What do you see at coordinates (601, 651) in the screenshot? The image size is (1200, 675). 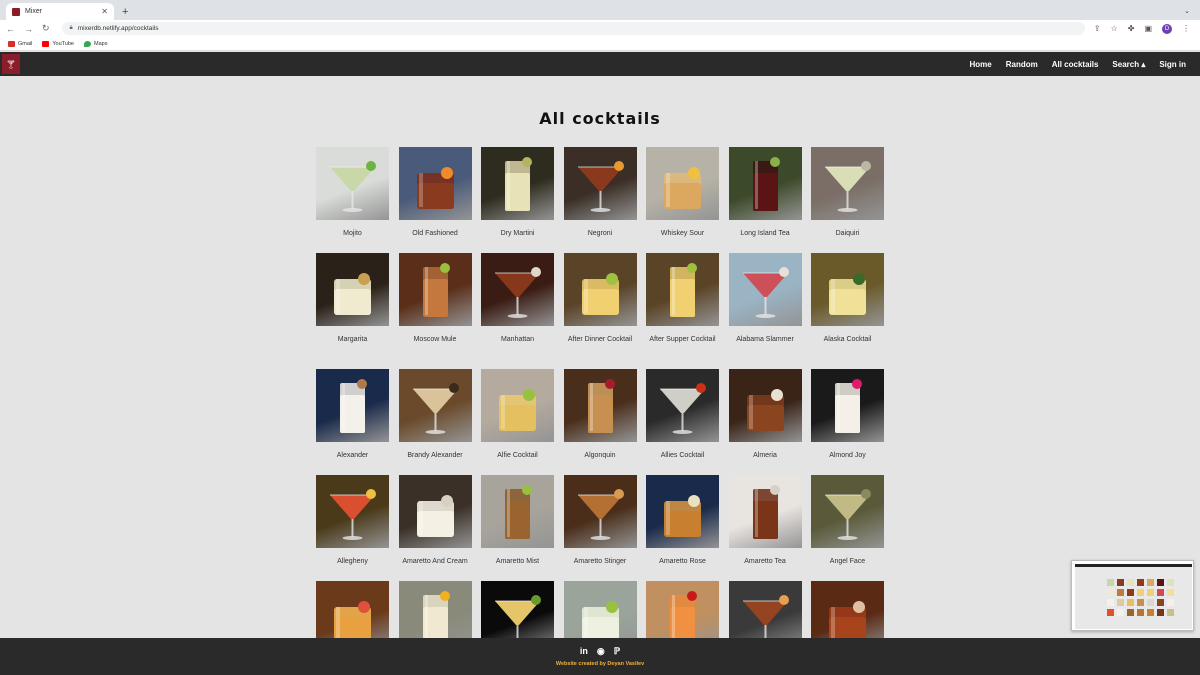 I see `github-icon: ◉` at bounding box center [601, 651].